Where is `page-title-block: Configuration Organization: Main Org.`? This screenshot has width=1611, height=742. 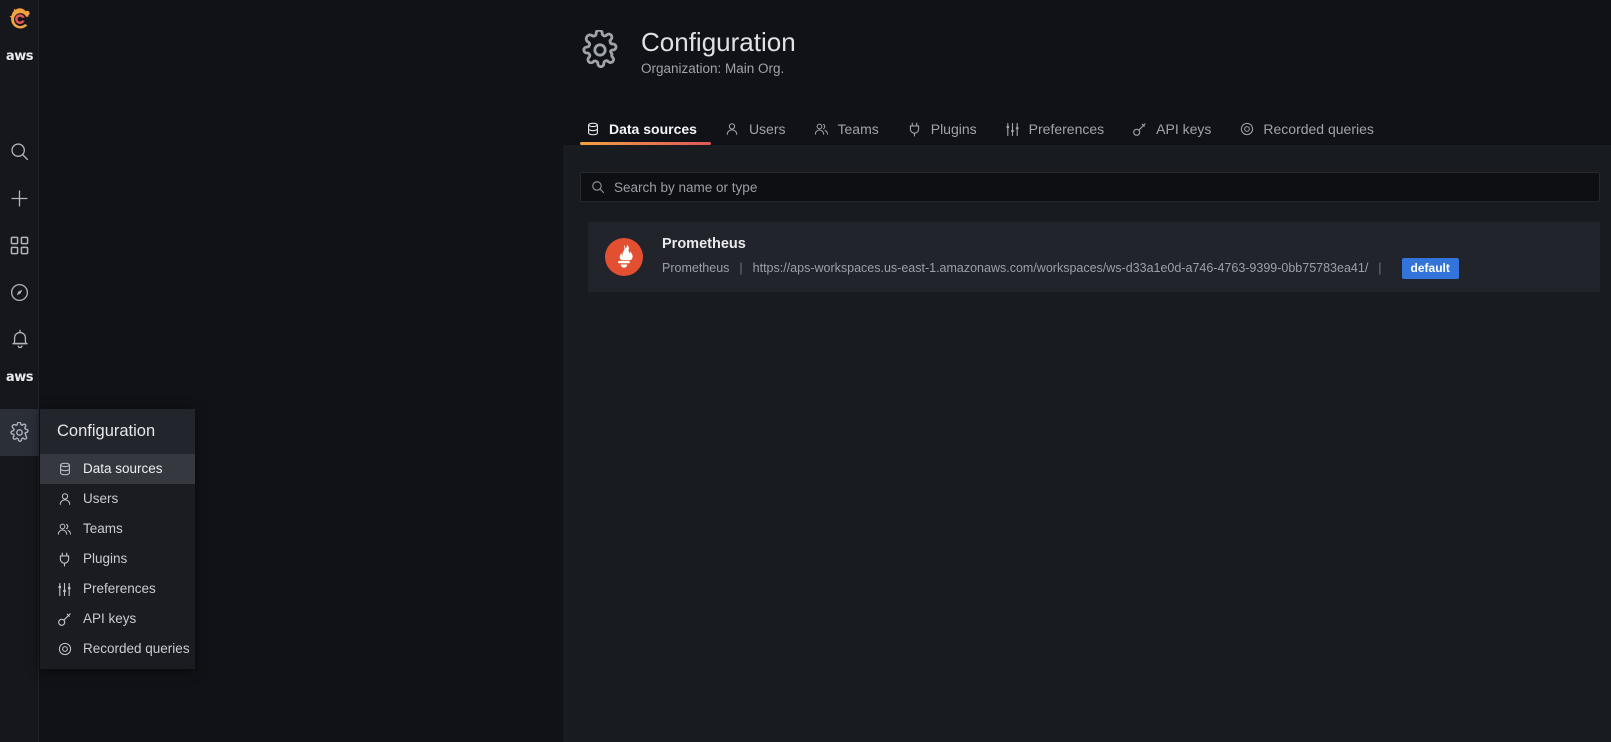
page-title-block: Configuration Organization: Main Org. is located at coordinates (718, 51).